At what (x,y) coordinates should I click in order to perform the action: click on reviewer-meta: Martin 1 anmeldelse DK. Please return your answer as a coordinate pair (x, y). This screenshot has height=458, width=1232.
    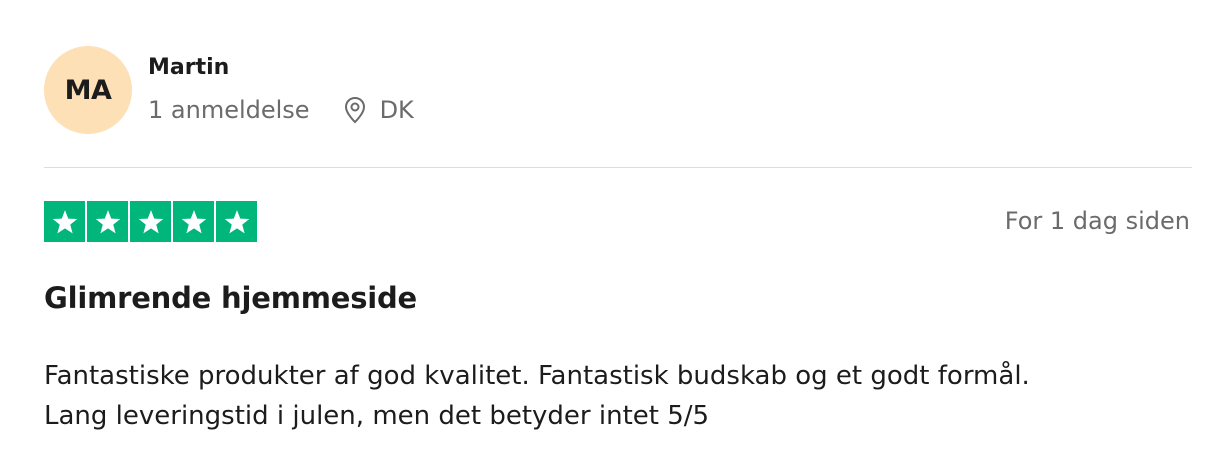
    Looking at the image, I should click on (281, 85).